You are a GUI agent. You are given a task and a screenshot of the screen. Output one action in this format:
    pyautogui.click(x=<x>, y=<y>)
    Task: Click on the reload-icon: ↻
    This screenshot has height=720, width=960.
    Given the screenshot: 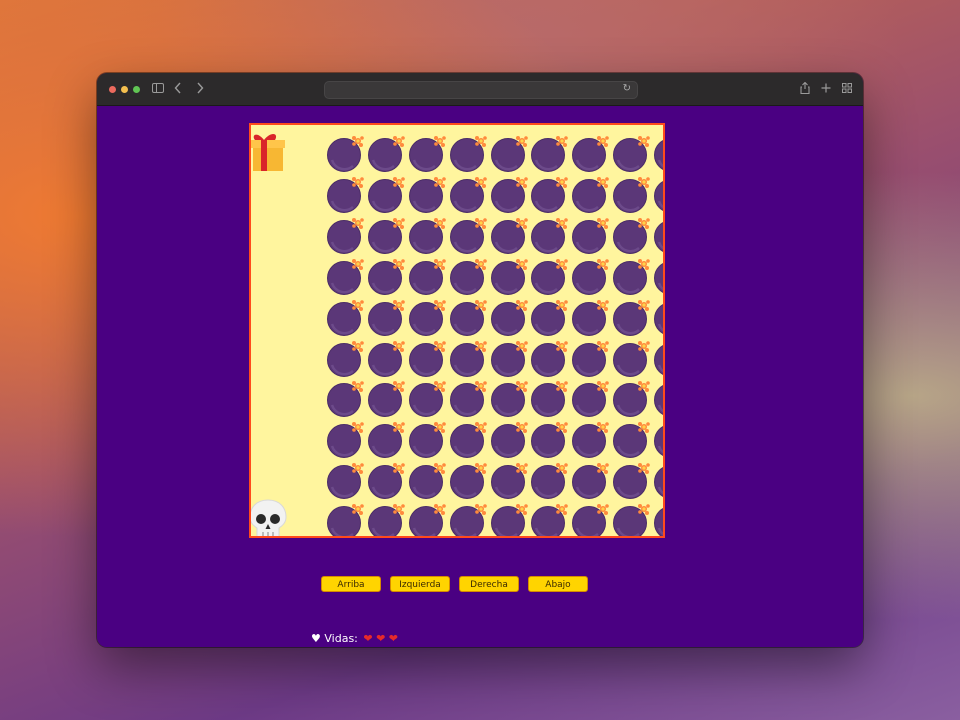 What is the action you would take?
    pyautogui.click(x=627, y=88)
    